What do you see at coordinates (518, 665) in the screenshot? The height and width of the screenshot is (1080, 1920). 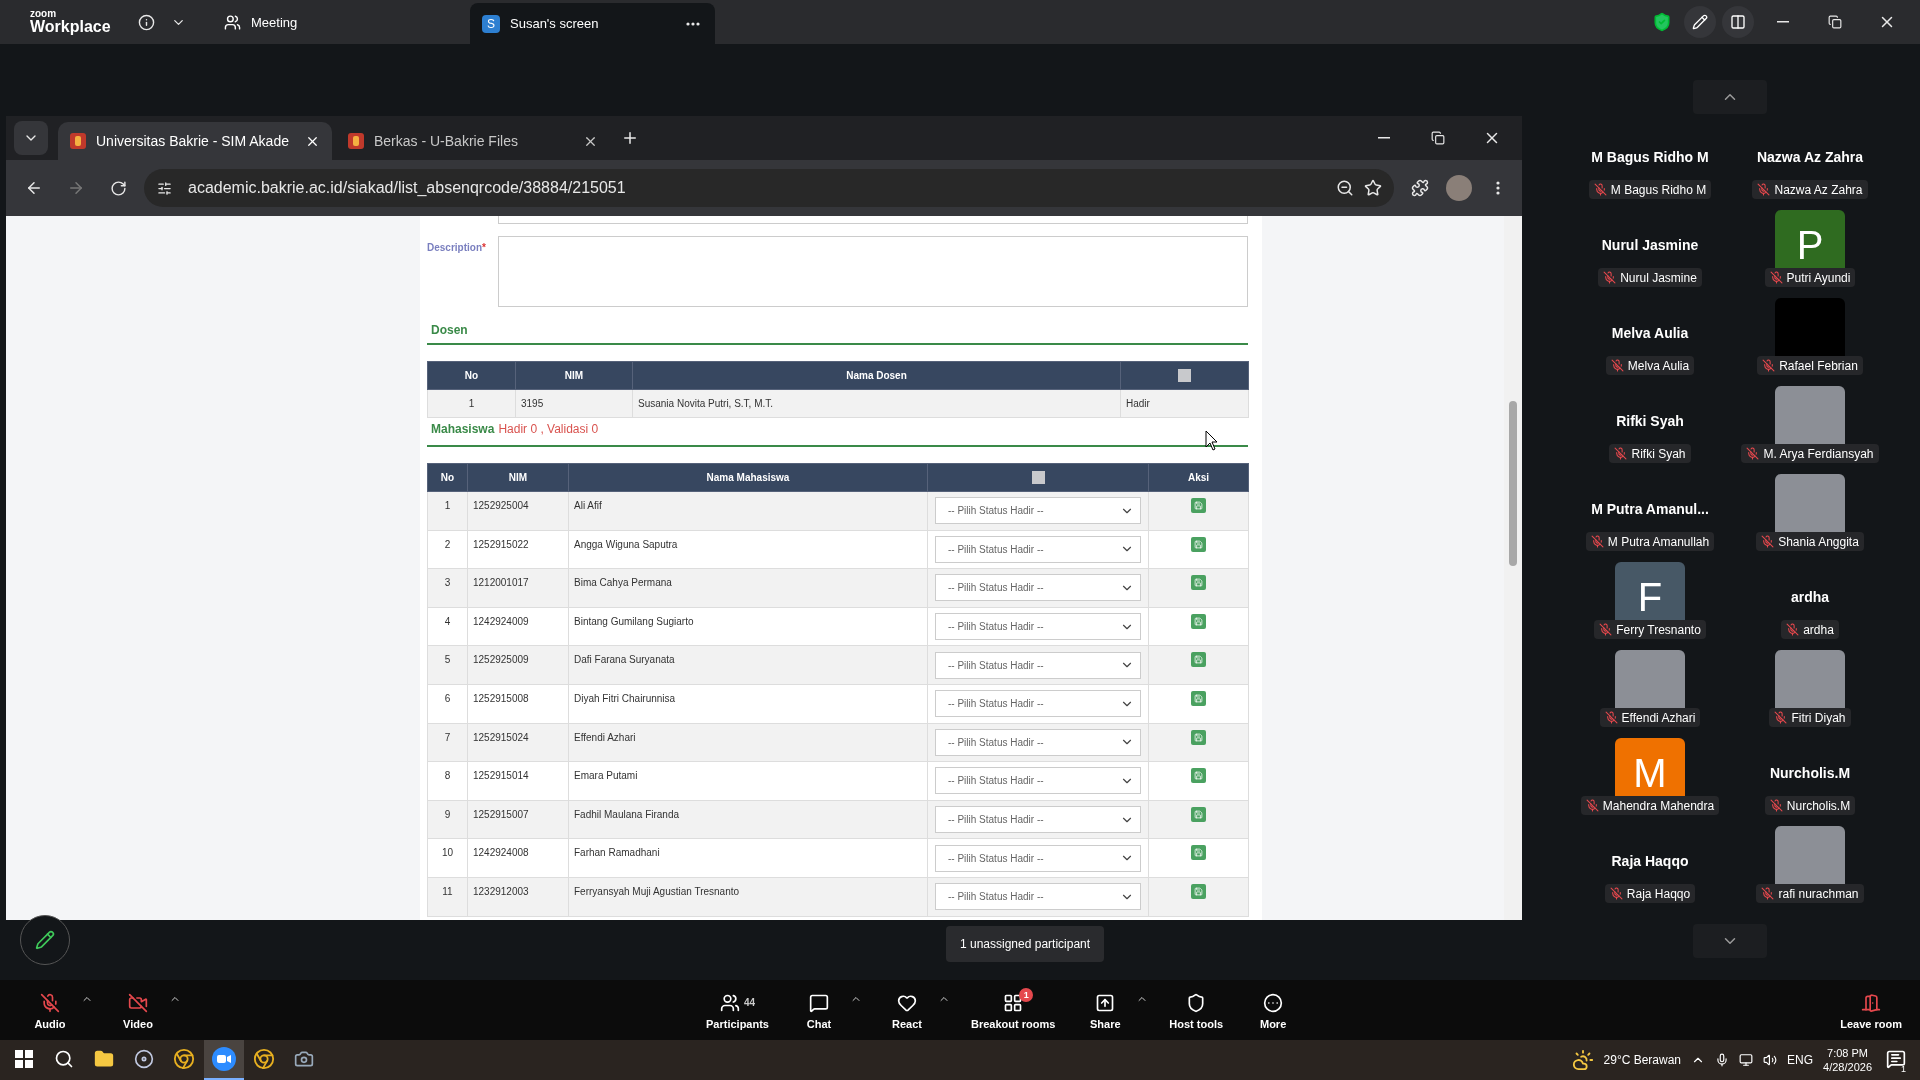 I see `table-cell: 1252925009` at bounding box center [518, 665].